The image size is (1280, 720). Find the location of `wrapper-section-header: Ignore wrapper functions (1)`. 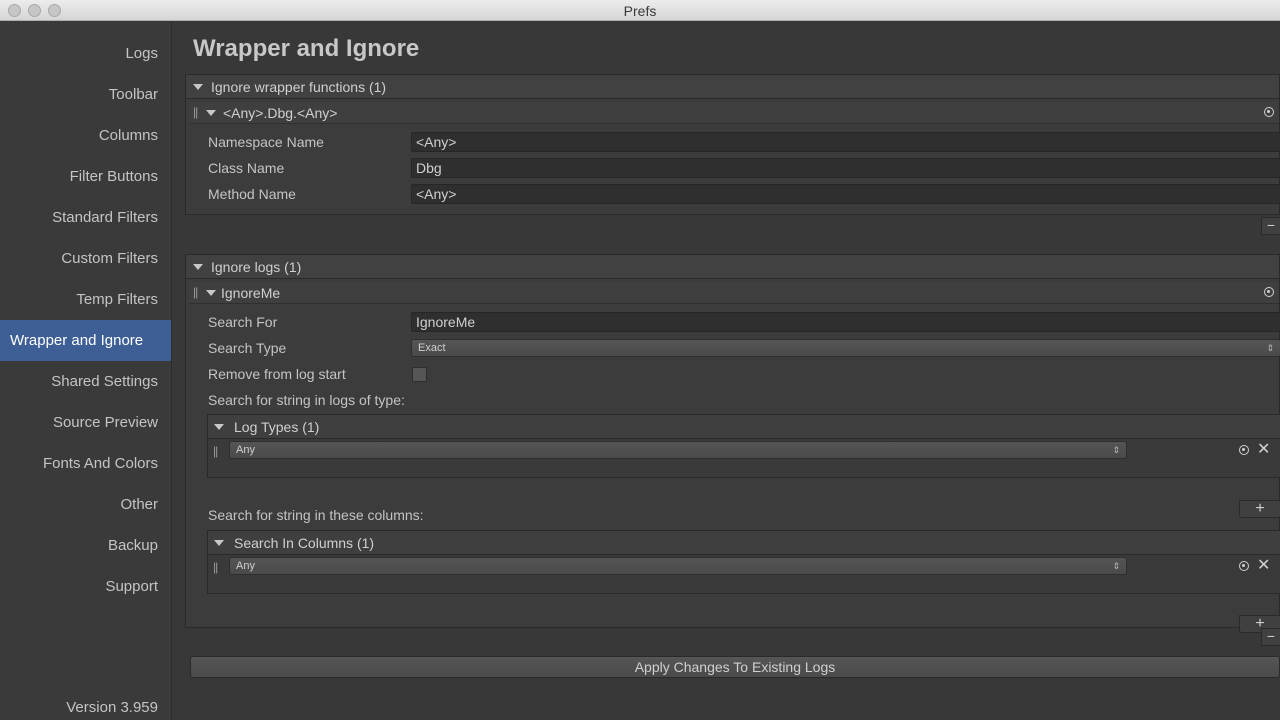

wrapper-section-header: Ignore wrapper functions (1) is located at coordinates (732, 87).